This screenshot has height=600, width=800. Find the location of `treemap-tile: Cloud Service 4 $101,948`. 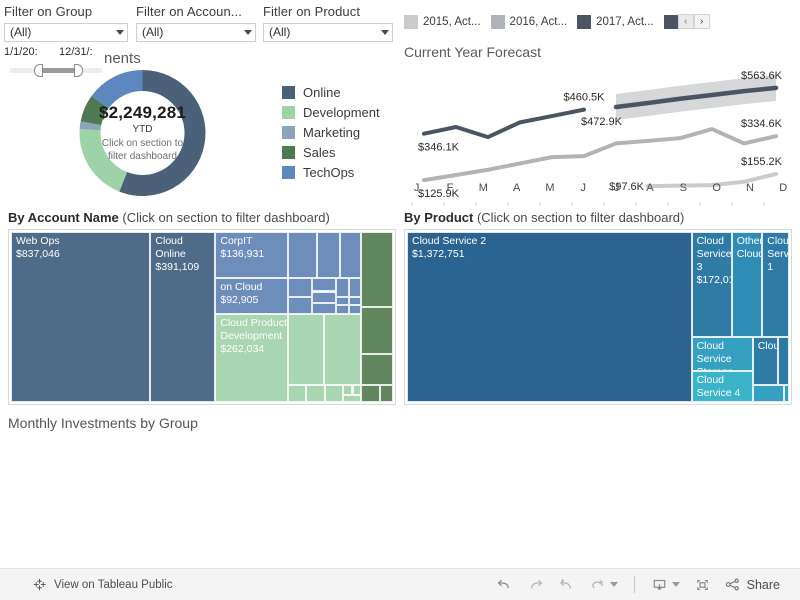

treemap-tile: Cloud Service 4 $101,948 is located at coordinates (722, 386).